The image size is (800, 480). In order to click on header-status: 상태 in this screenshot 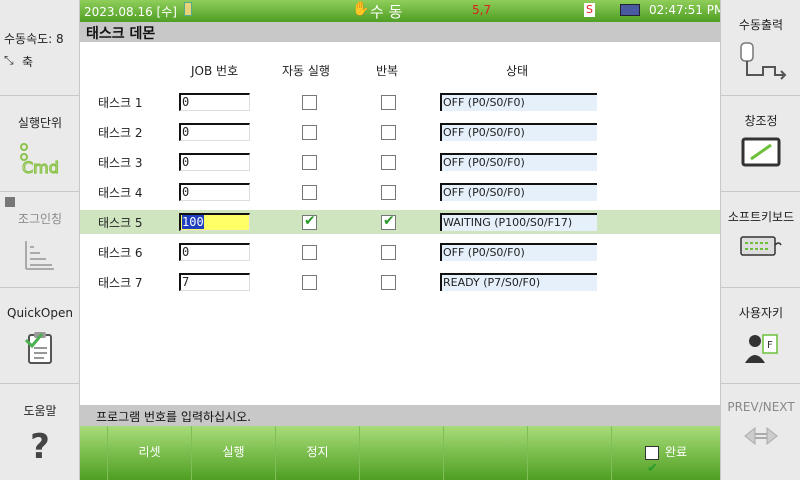, I will do `click(517, 71)`.